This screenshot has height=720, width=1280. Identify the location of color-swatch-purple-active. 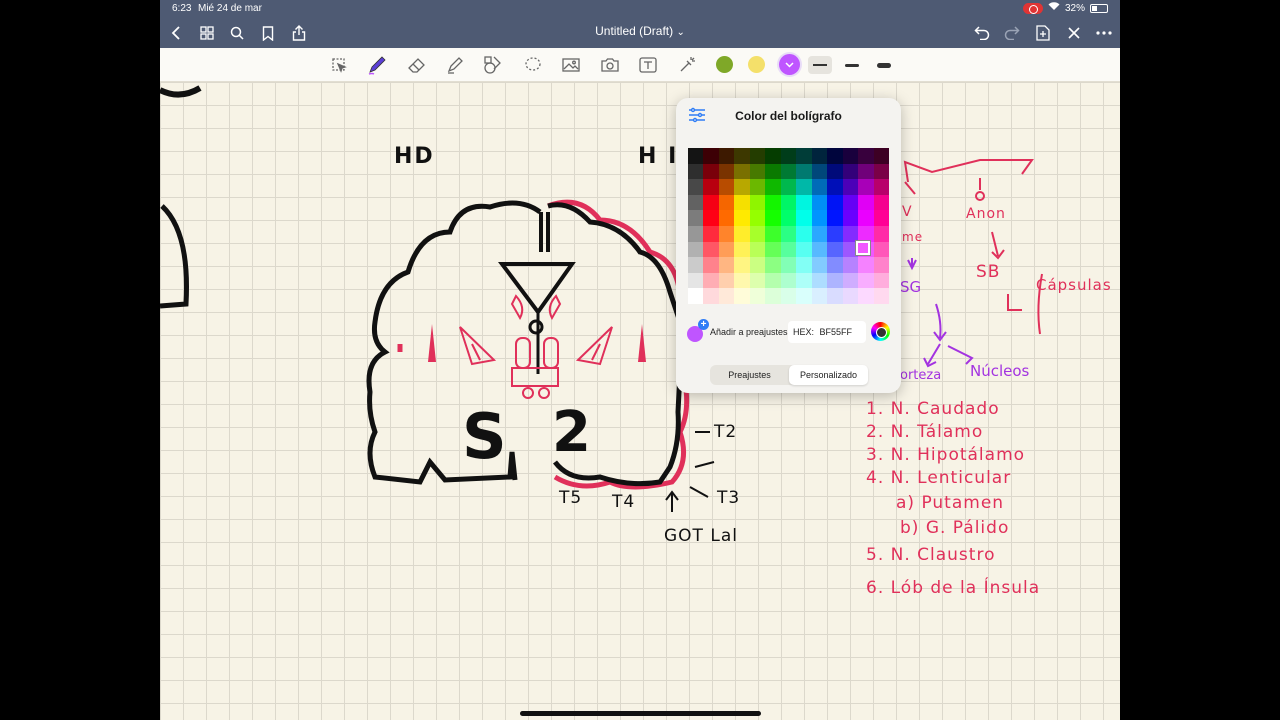
(789, 64).